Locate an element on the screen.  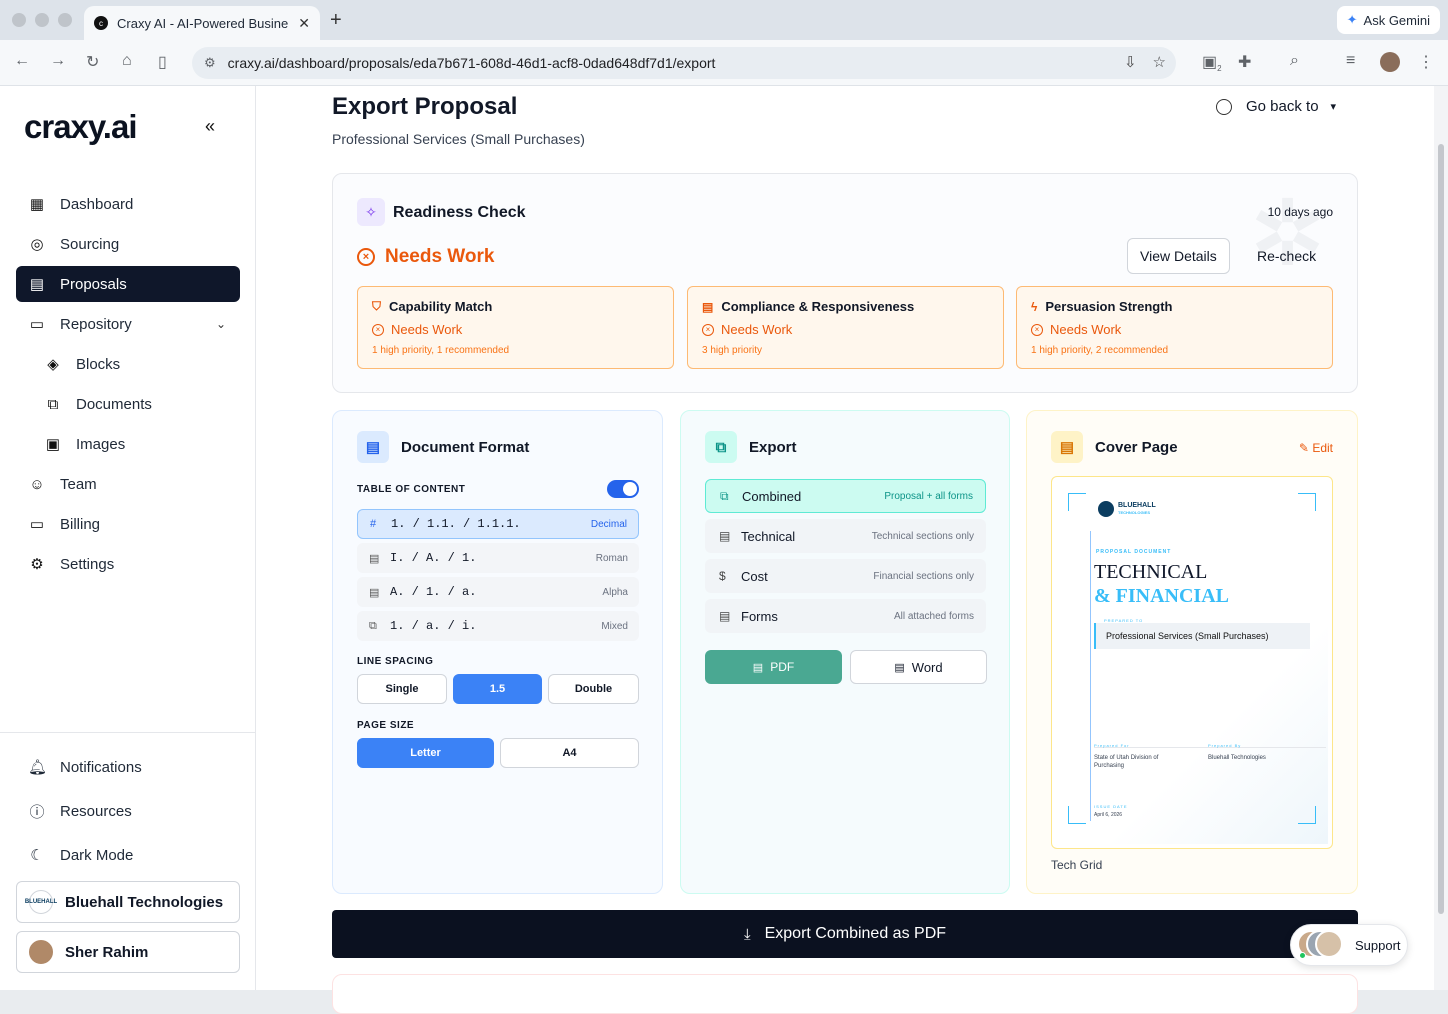
toc-name: Roman is located at coordinates (611, 558).